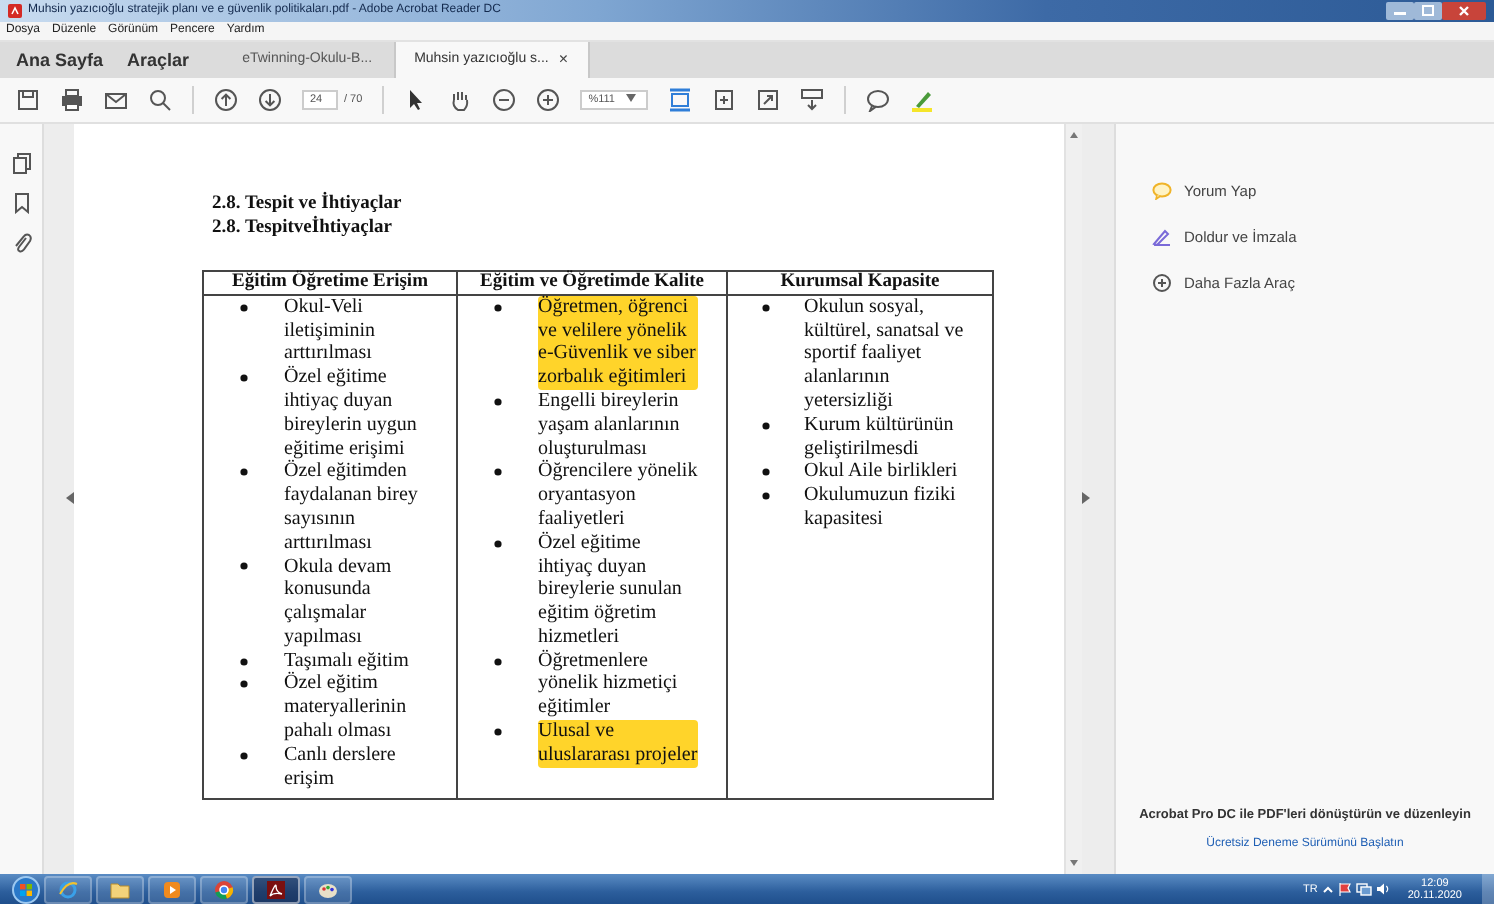 This screenshot has width=1494, height=904. I want to click on list-item-text: Özel eğitim materyallerinin pahalı olması, so click(345, 708).